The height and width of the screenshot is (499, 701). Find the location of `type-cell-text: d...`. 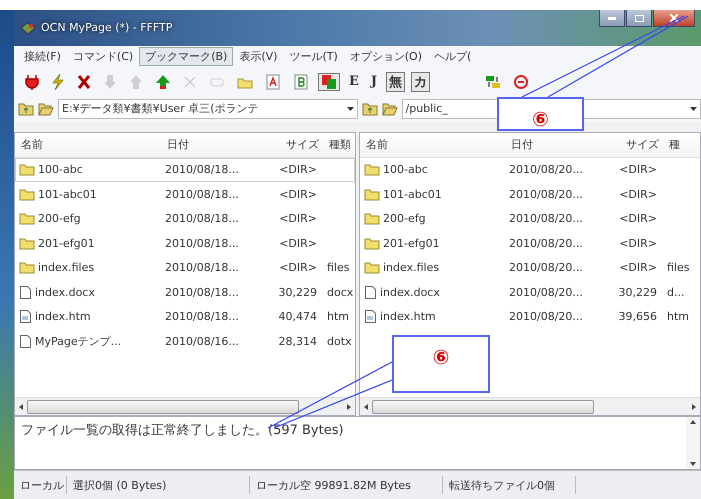

type-cell-text: d... is located at coordinates (676, 292).